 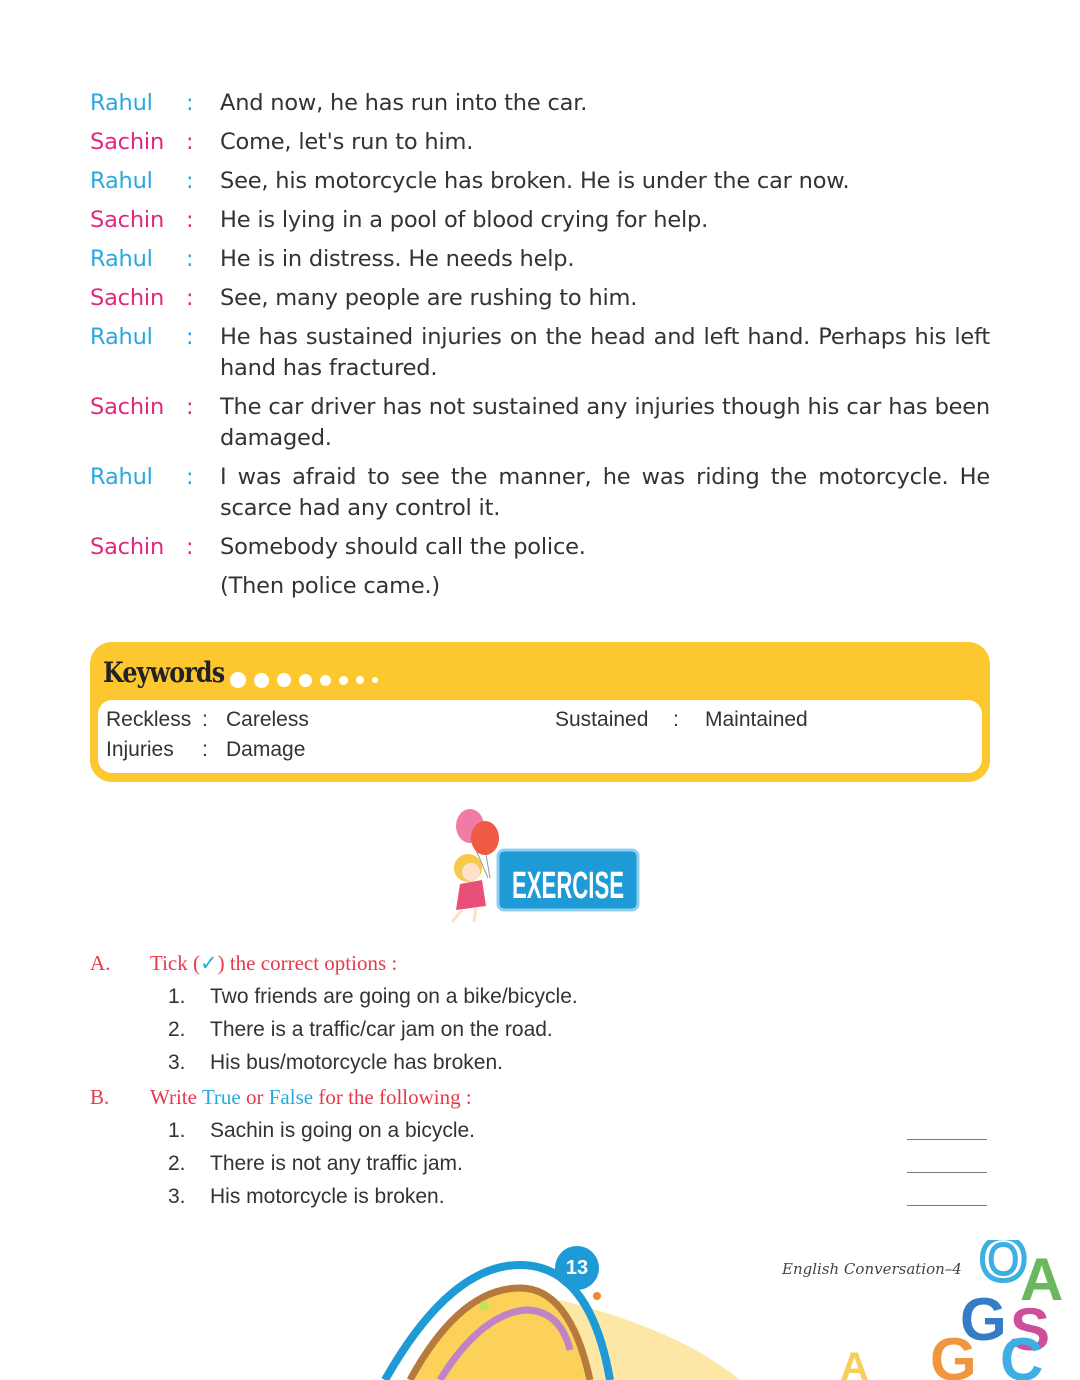 What do you see at coordinates (100, 1097) in the screenshot?
I see `section-letter: B.` at bounding box center [100, 1097].